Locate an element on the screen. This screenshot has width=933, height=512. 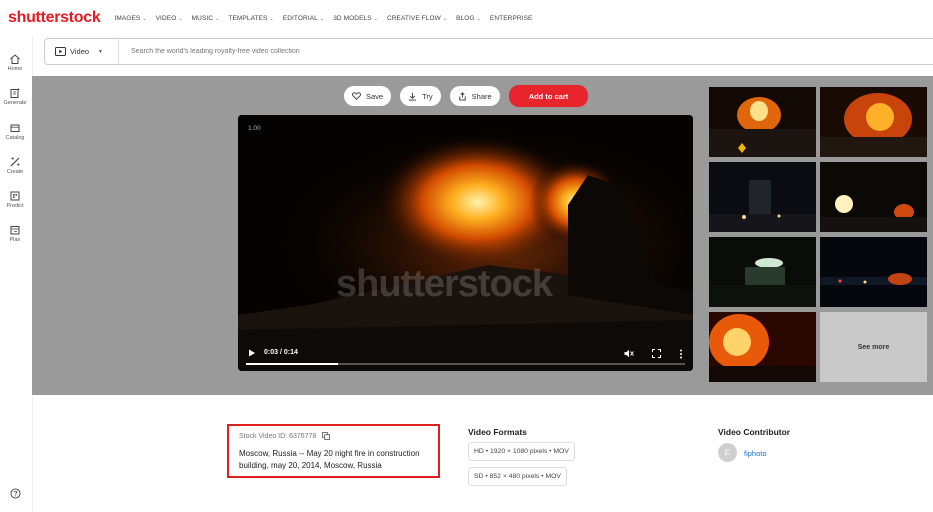
sidebar-item-create: Create is located at coordinates (15, 165).